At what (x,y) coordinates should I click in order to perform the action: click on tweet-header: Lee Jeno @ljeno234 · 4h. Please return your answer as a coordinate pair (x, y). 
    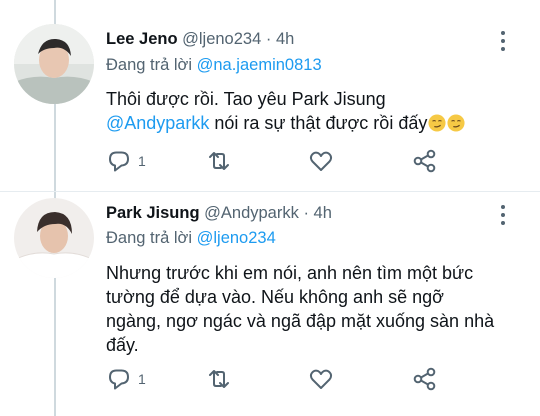
    Looking at the image, I should click on (200, 39).